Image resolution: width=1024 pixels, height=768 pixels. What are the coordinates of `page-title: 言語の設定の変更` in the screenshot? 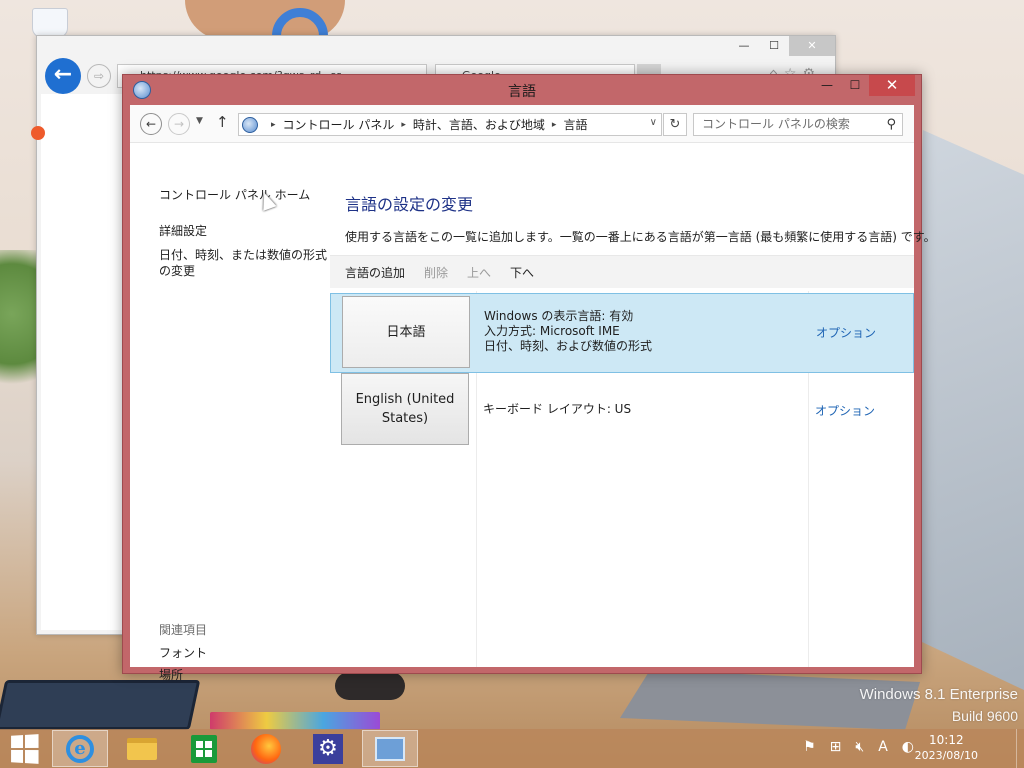 It's located at (409, 204).